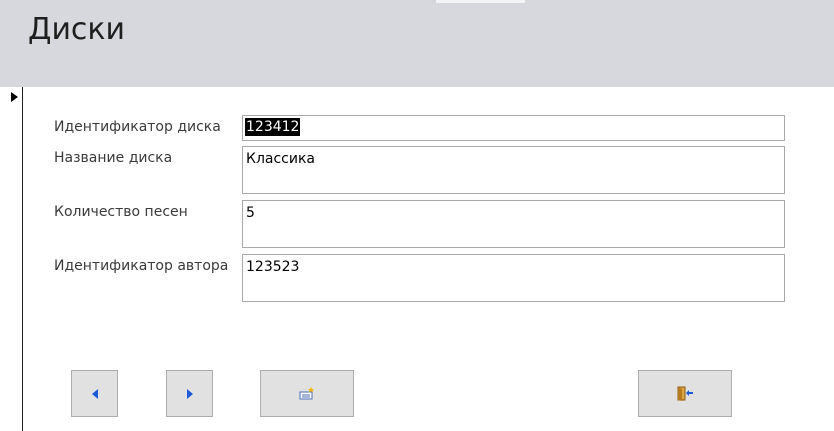 The height and width of the screenshot is (431, 834). I want to click on disk-id-label: Идентификатор диска, so click(137, 127).